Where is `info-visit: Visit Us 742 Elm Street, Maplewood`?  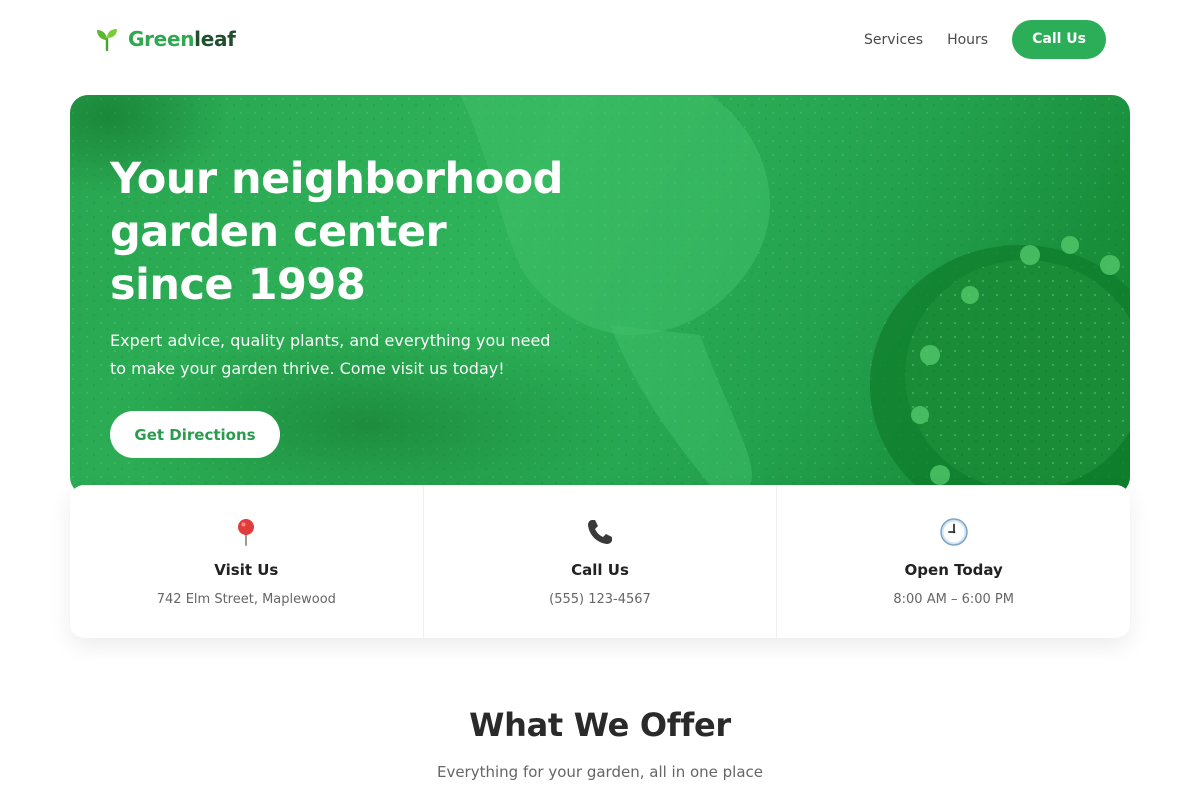 info-visit: Visit Us 742 Elm Street, Maplewood is located at coordinates (246, 561).